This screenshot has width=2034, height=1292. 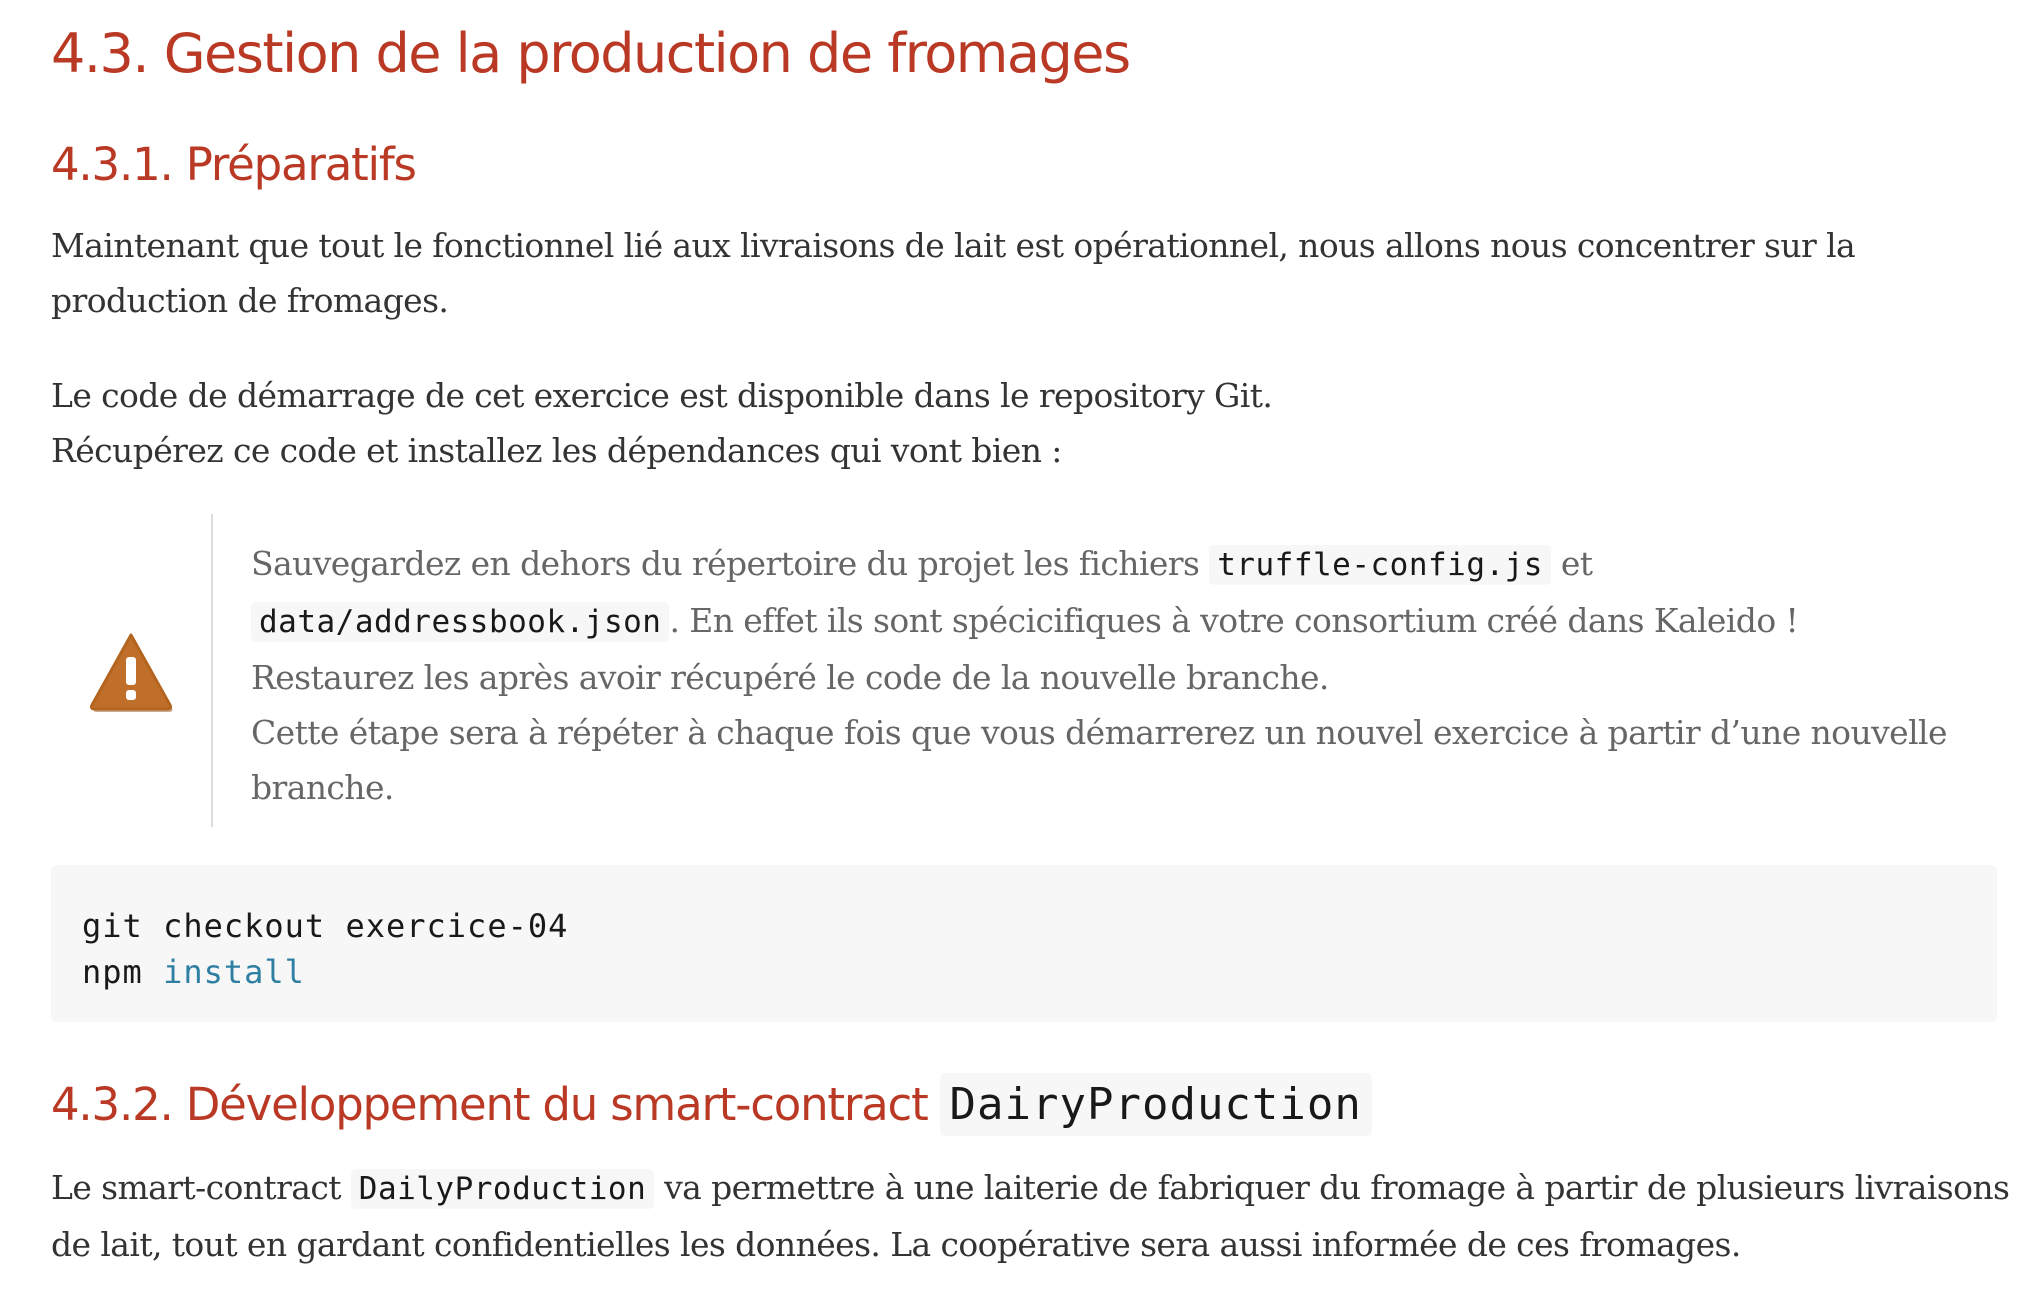 What do you see at coordinates (322, 787) in the screenshot?
I see `warning-line: branche.` at bounding box center [322, 787].